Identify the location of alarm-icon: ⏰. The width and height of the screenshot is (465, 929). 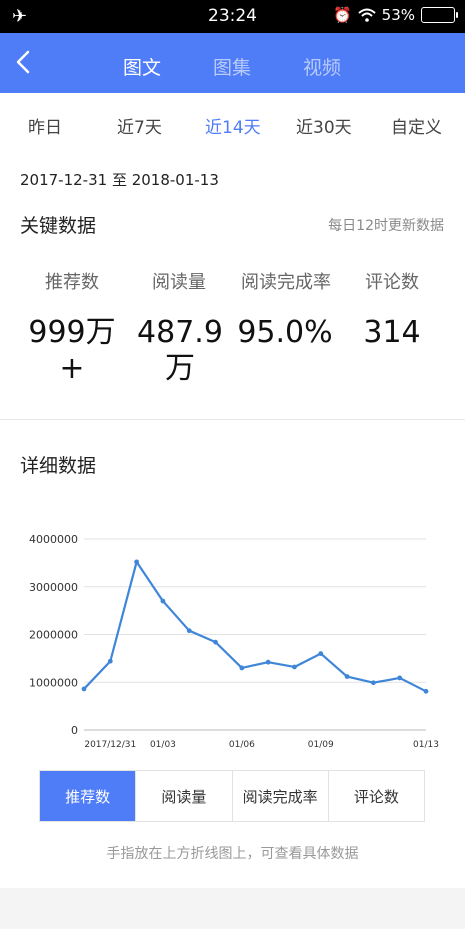
(342, 15).